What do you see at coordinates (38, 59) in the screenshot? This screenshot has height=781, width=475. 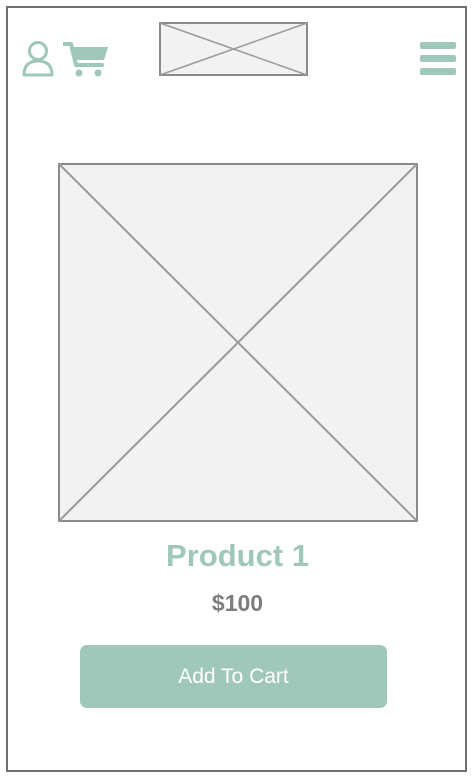 I see `user-icon` at bounding box center [38, 59].